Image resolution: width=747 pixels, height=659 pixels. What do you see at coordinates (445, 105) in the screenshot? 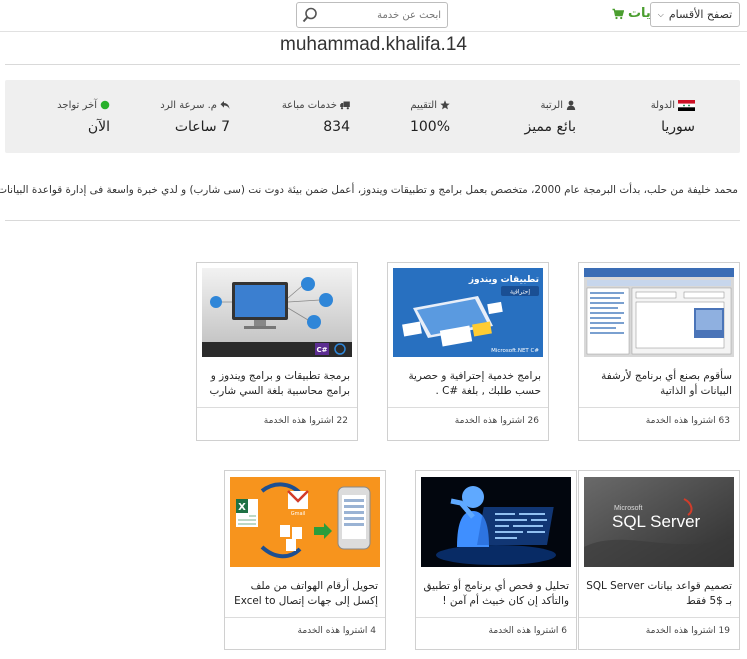
I see `star-icon` at bounding box center [445, 105].